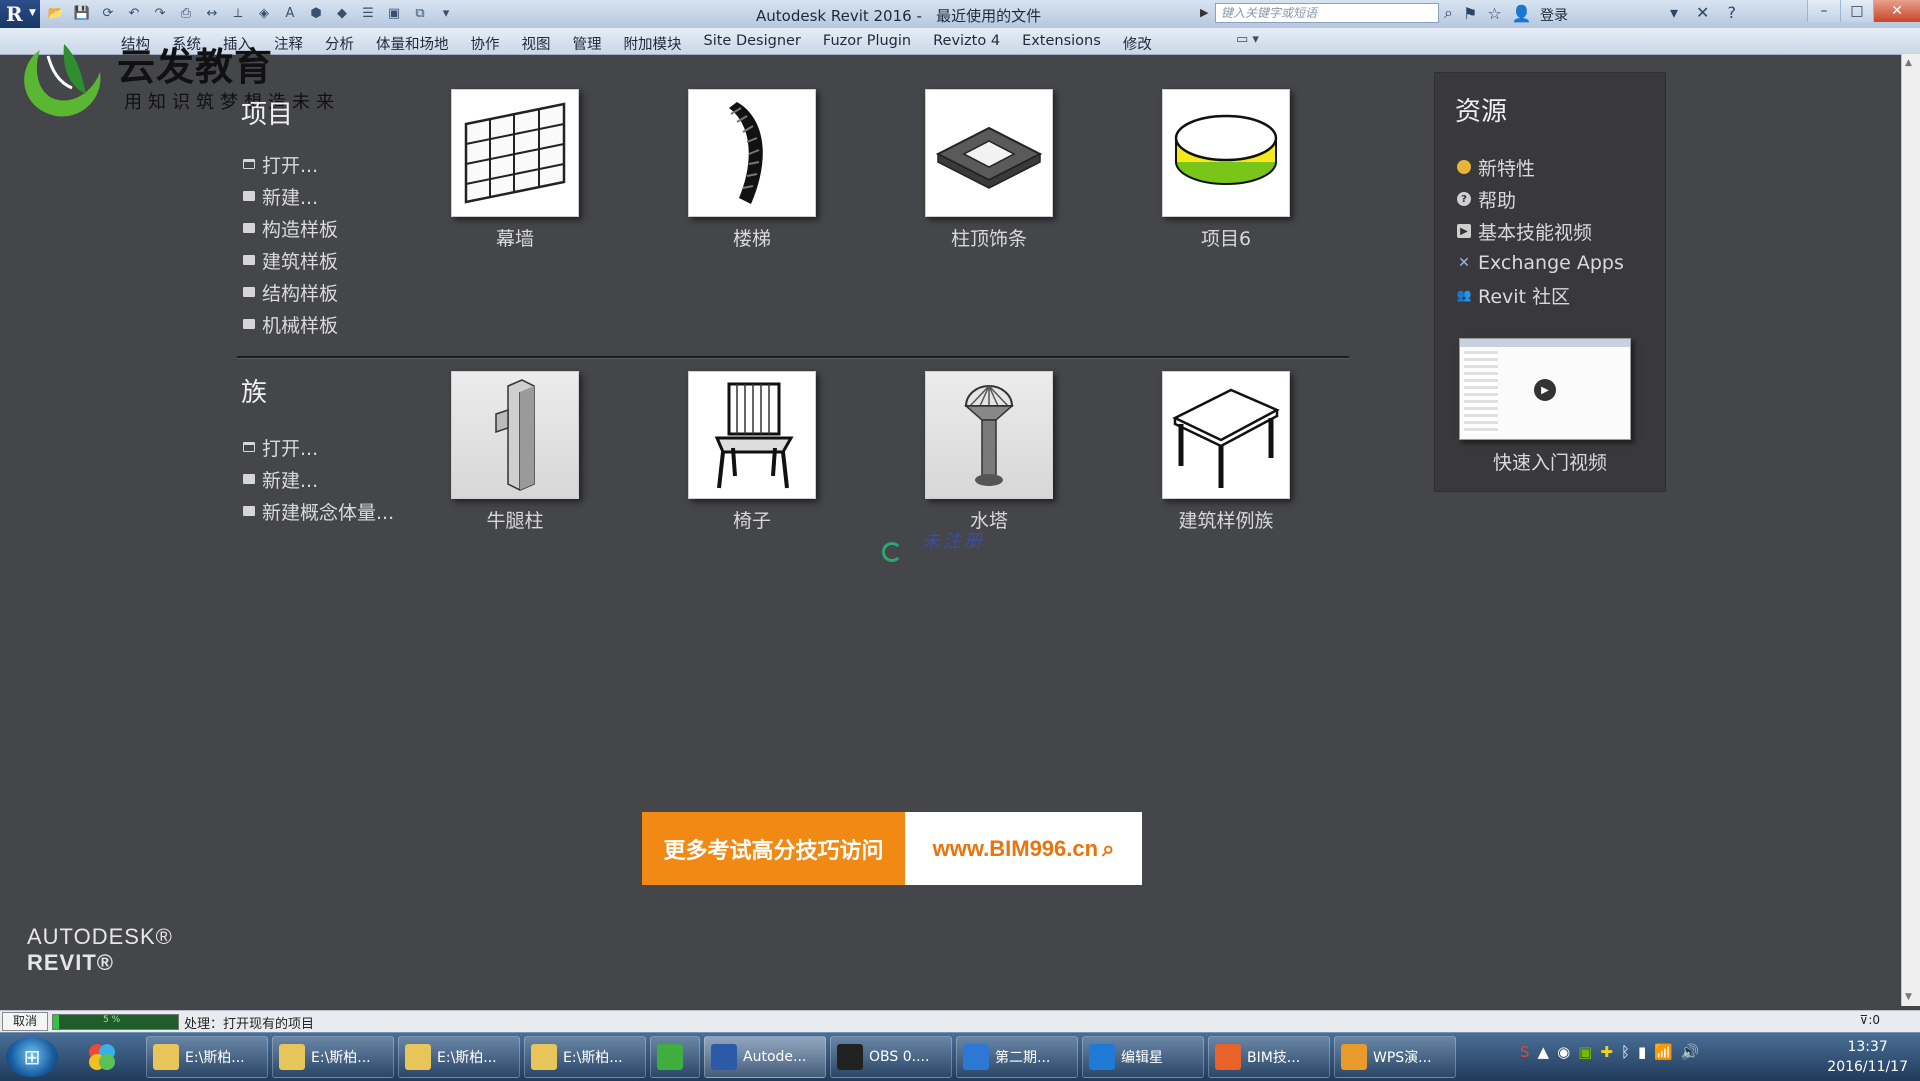 This screenshot has width=1920, height=1081. I want to click on ribbon-tab: 修改, so click(1137, 43).